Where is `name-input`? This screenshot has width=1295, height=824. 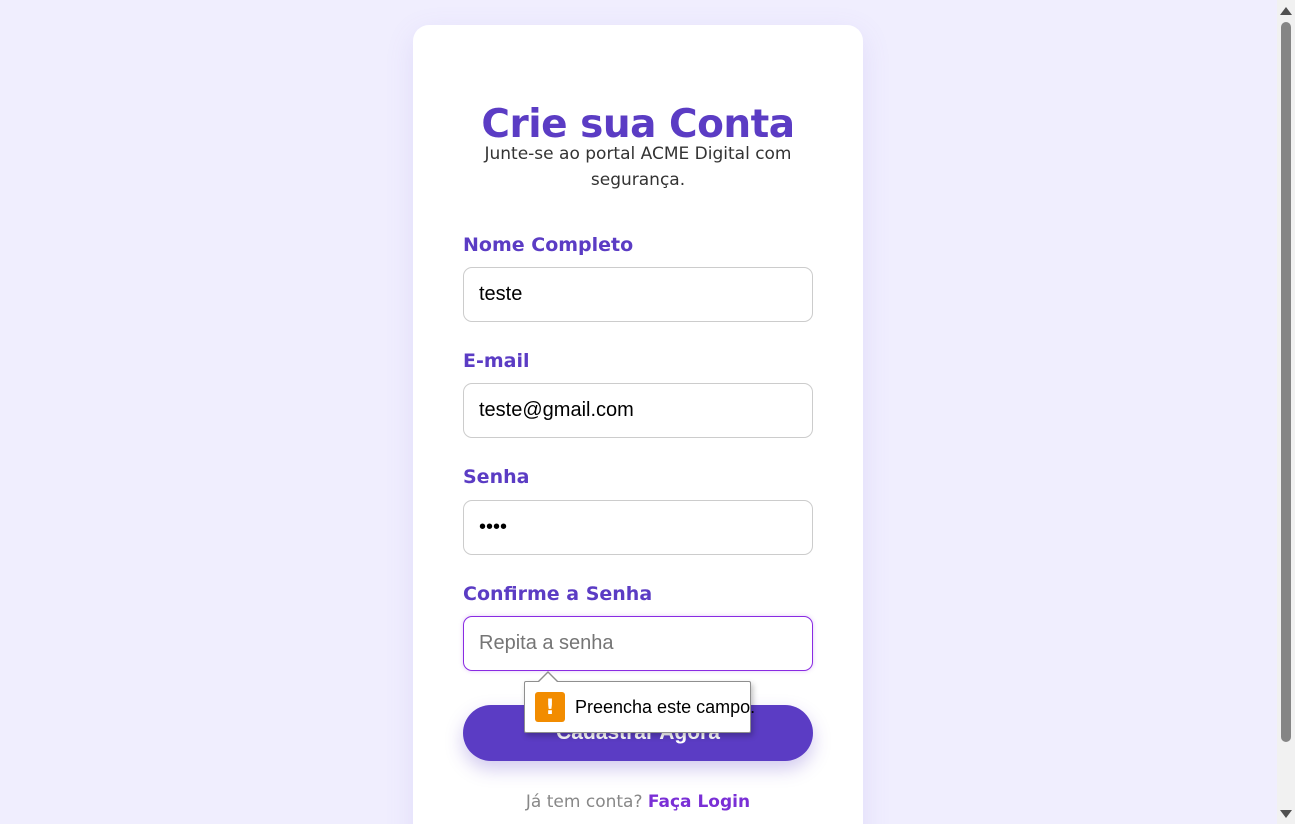
name-input is located at coordinates (638, 294).